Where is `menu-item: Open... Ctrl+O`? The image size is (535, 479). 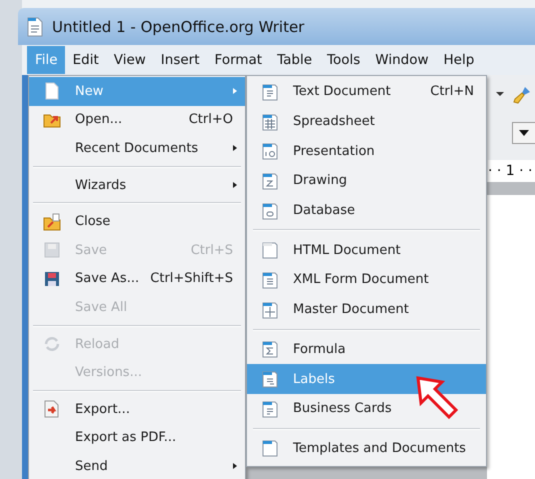
menu-item: Open... Ctrl+O is located at coordinates (137, 120).